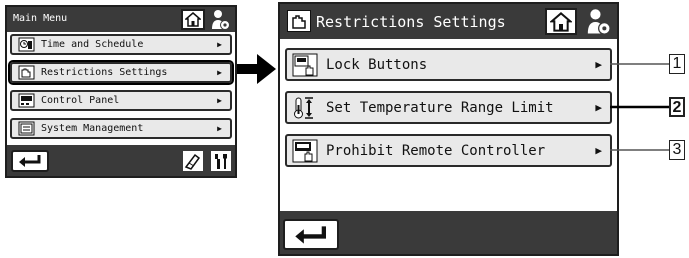 The width and height of the screenshot is (689, 258). Describe the element at coordinates (677, 64) in the screenshot. I see `callout-number-1: 1` at that location.